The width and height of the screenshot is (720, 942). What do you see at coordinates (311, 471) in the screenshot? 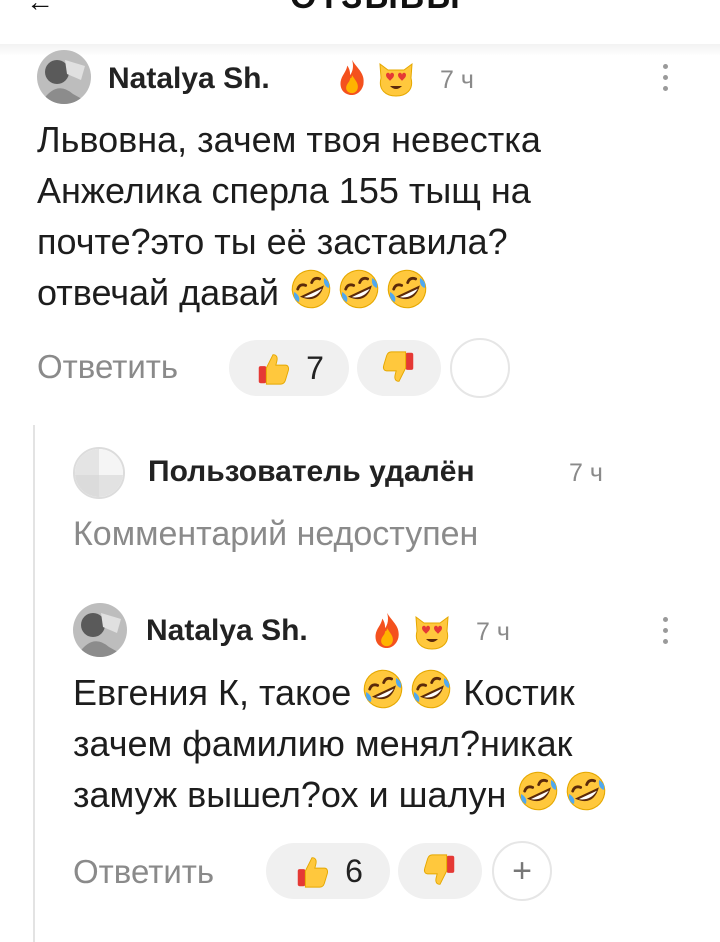
I see `deleted-user-name: Пользователь удалён` at bounding box center [311, 471].